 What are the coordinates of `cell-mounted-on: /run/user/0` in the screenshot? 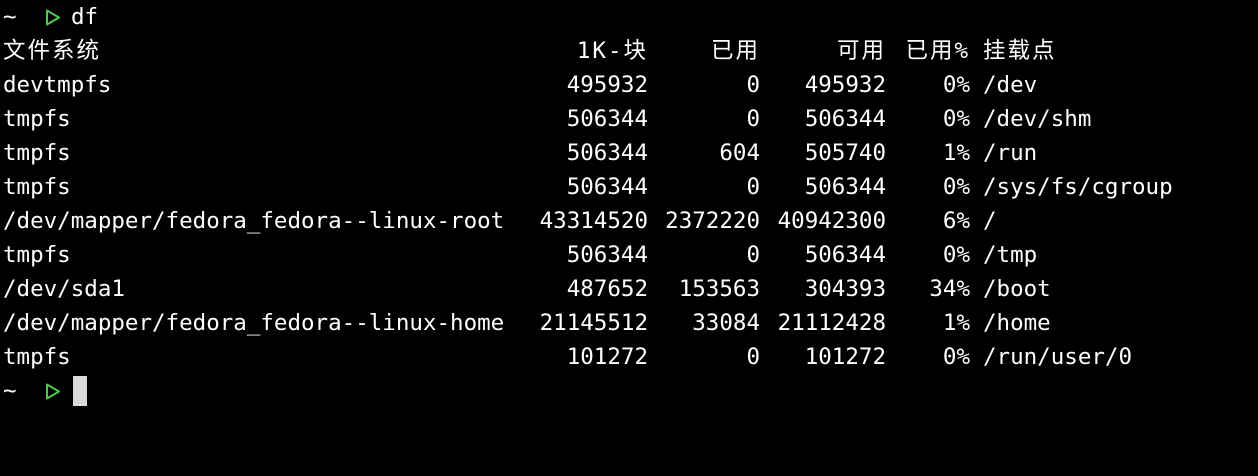 It's located at (1058, 357).